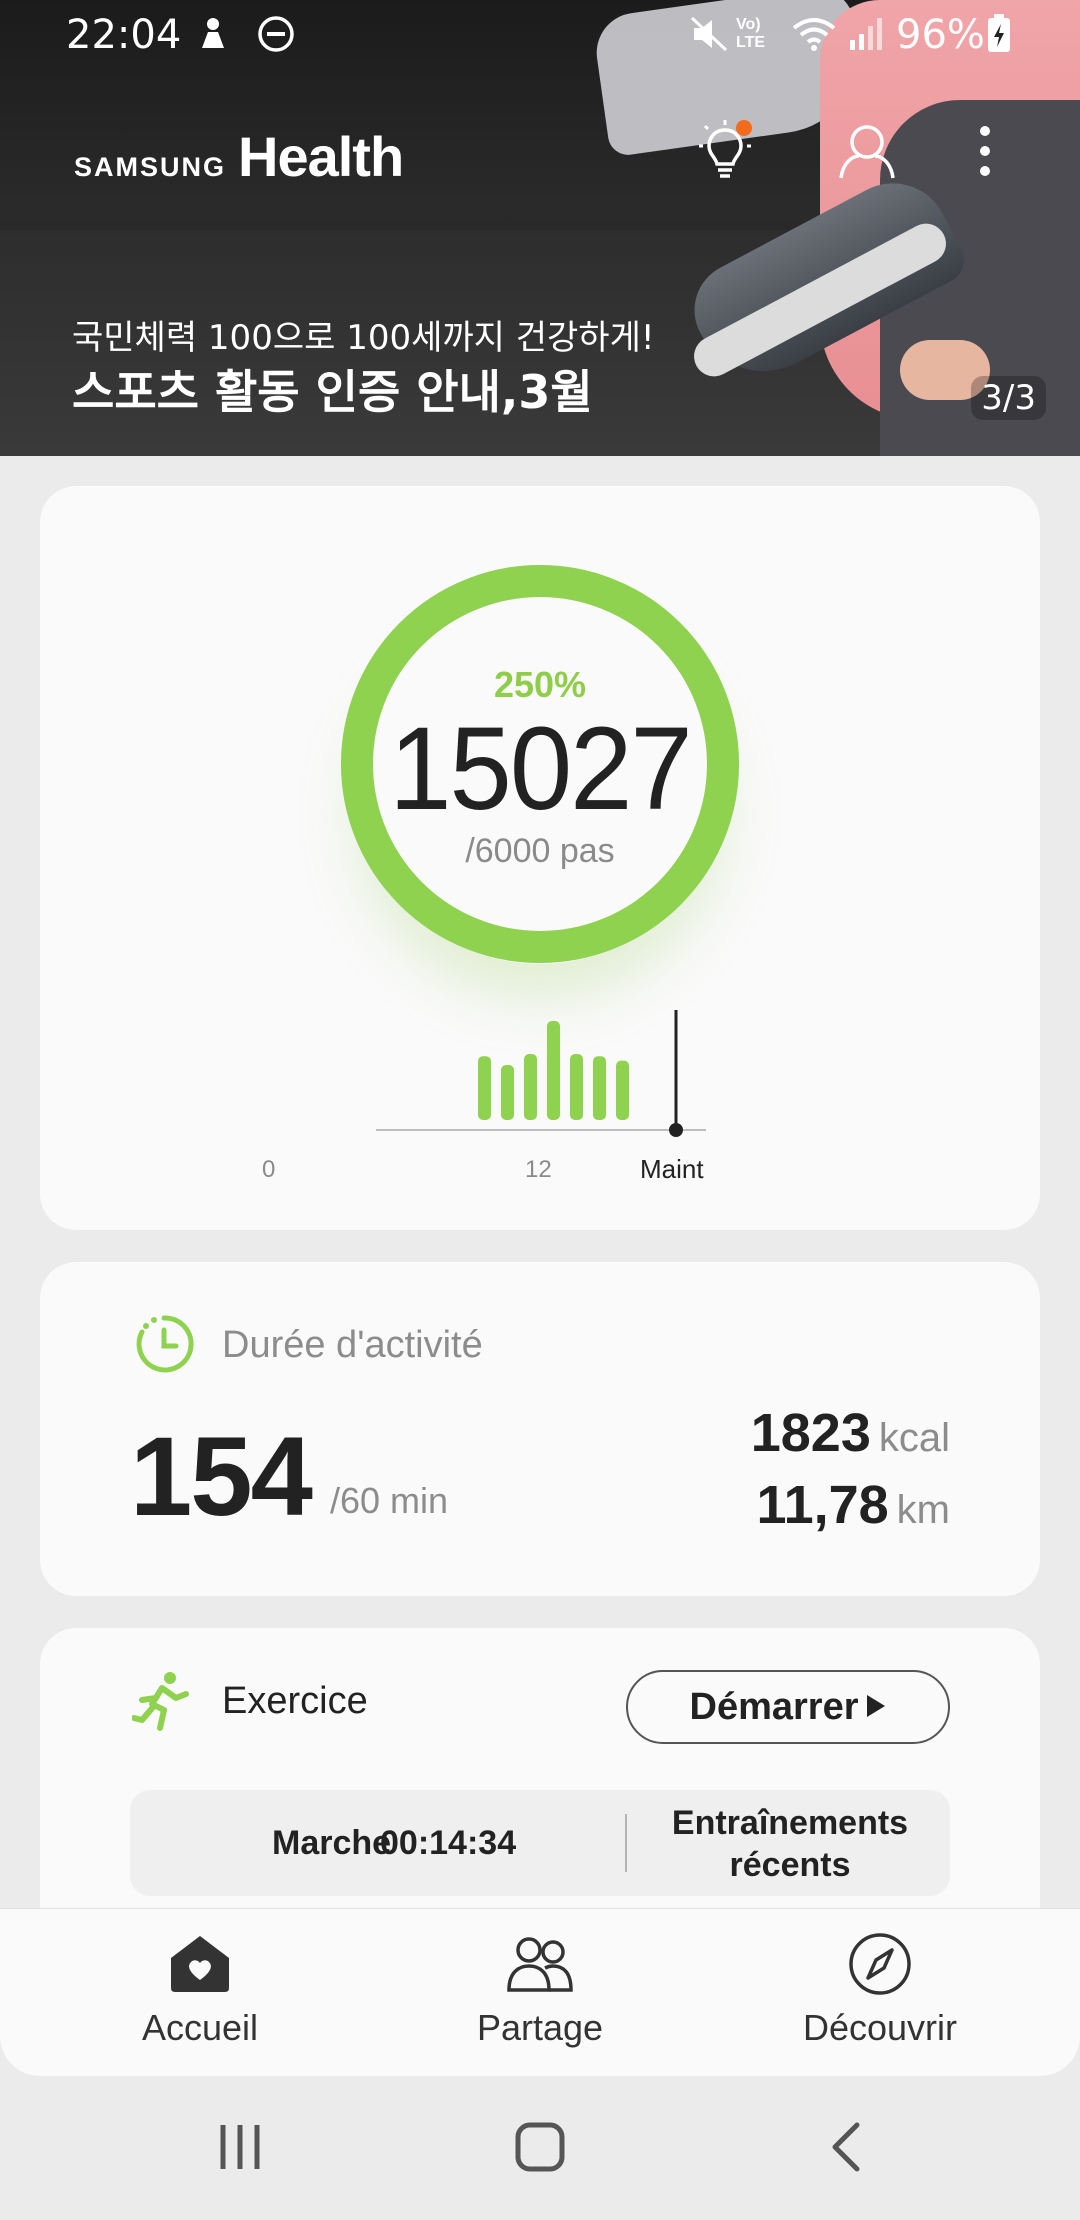  What do you see at coordinates (164, 1344) in the screenshot?
I see `activity-timer-icon` at bounding box center [164, 1344].